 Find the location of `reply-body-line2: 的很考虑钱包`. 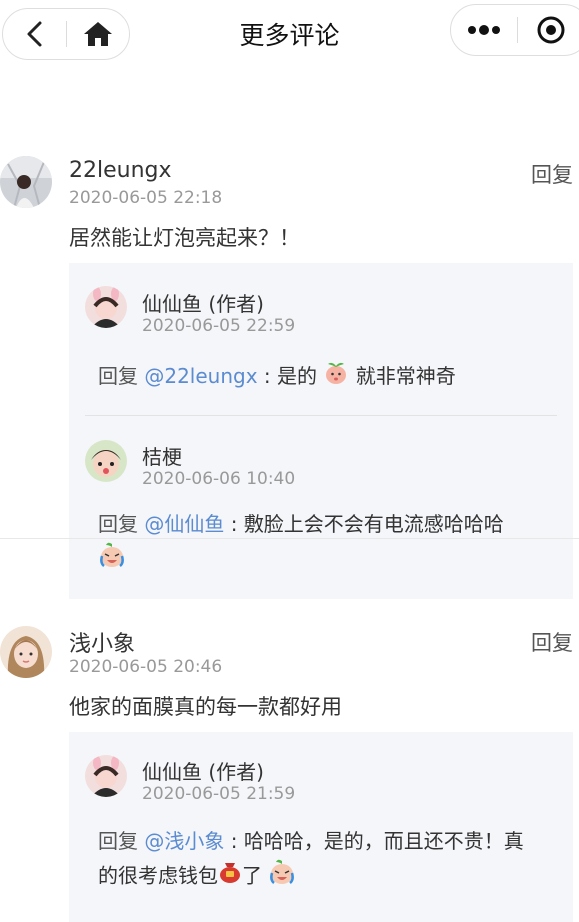

reply-body-line2: 的很考虑钱包 is located at coordinates (158, 875).